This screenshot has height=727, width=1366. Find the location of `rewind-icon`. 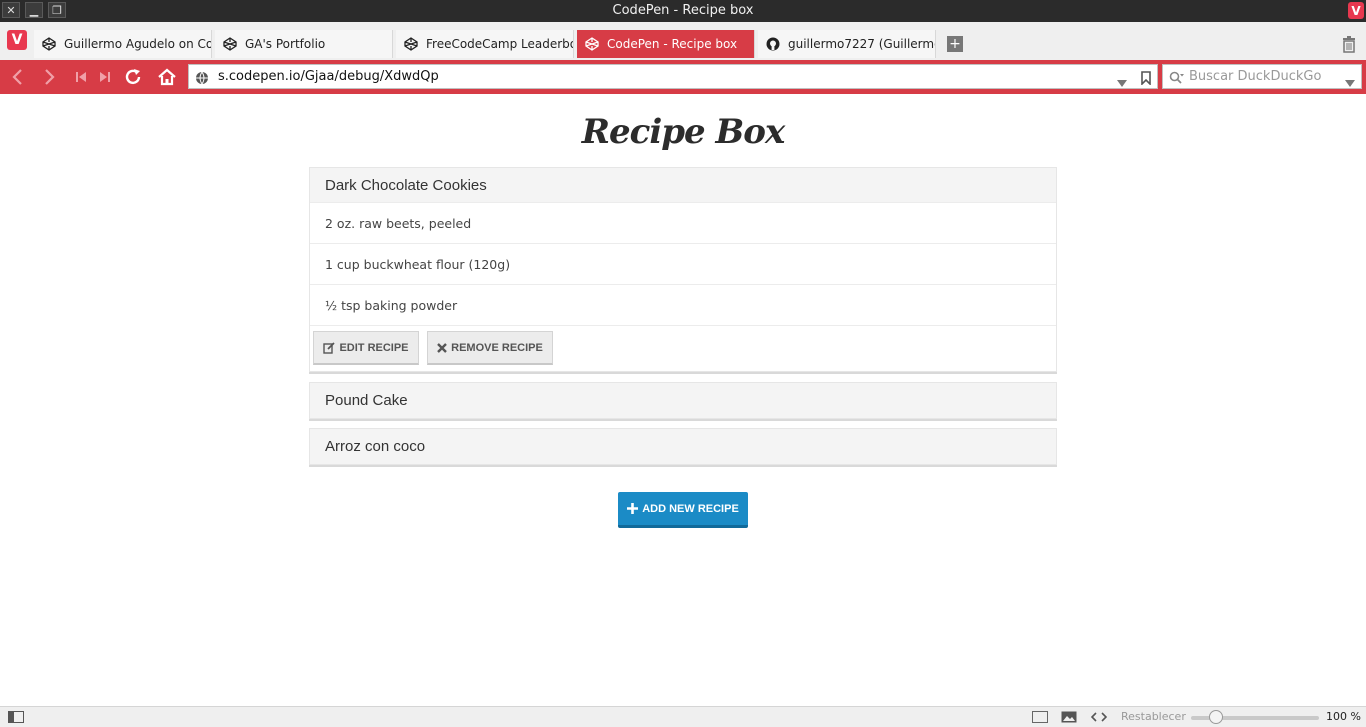

rewind-icon is located at coordinates (81, 77).